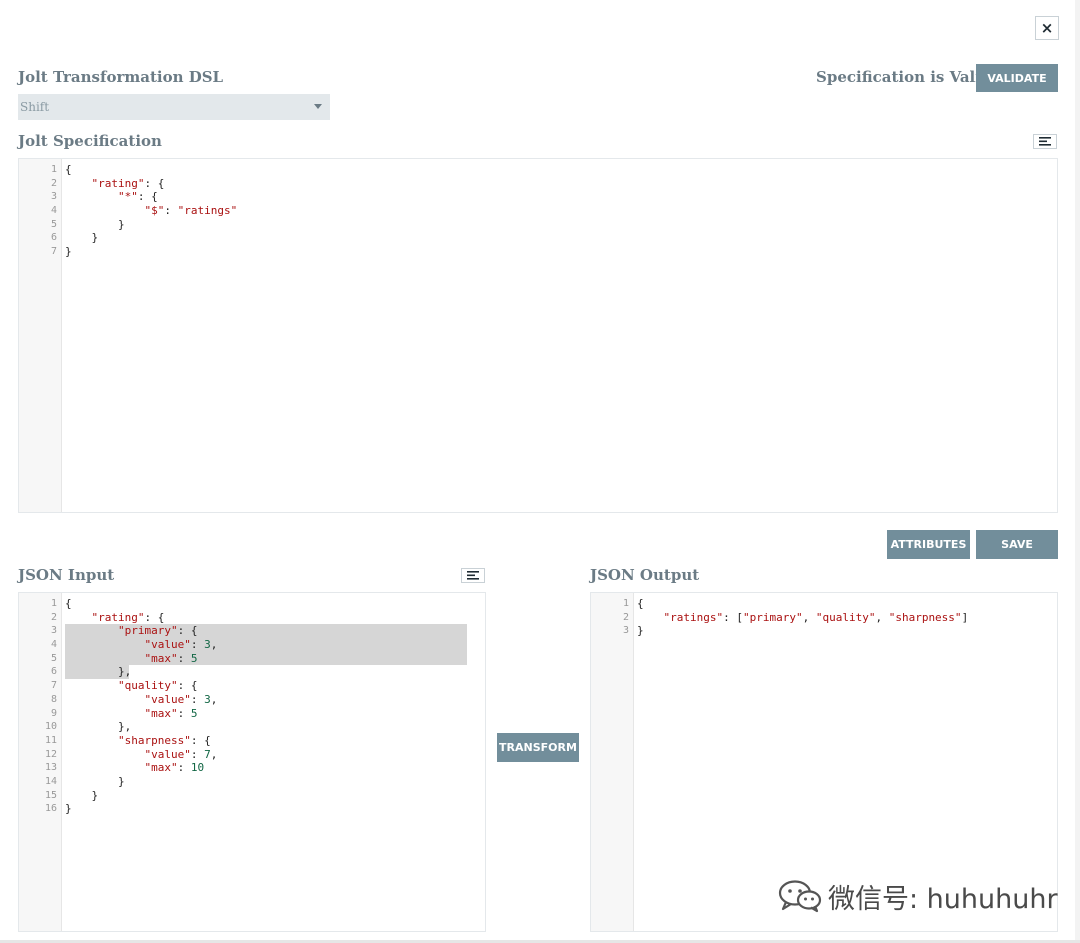  I want to click on attributes-button: ATTRIBUTES, so click(928, 544).